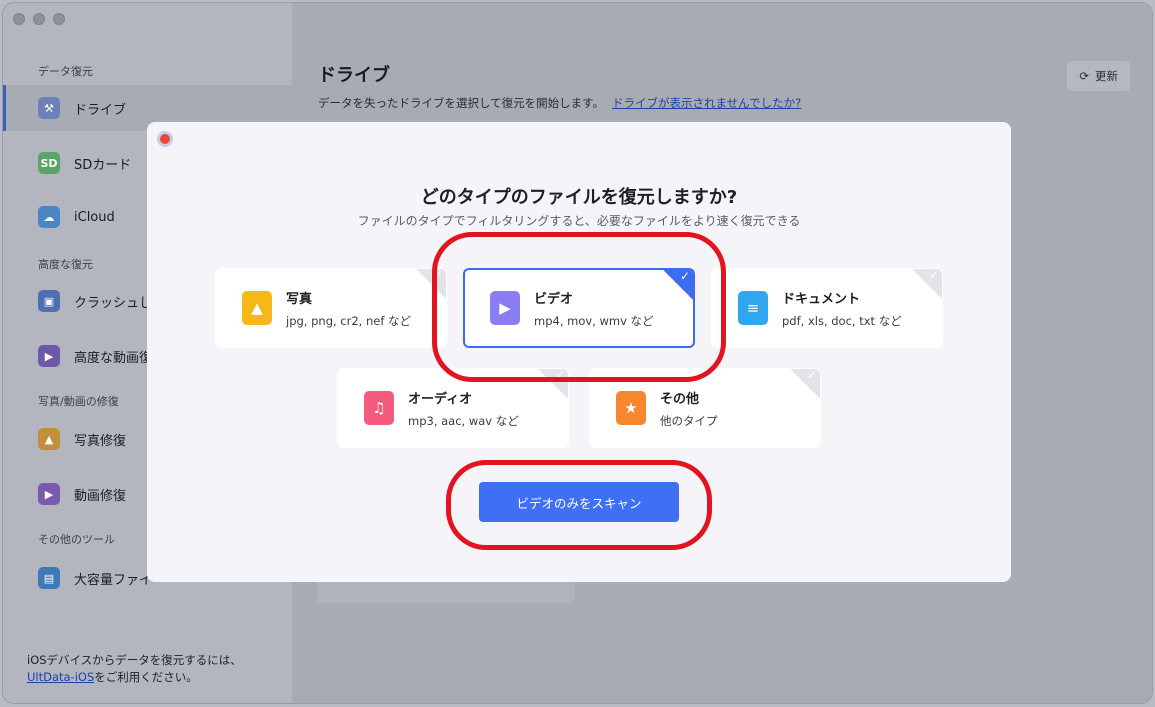 The height and width of the screenshot is (707, 1155). I want to click on sidebar-section-advanced: 高度な復元, so click(65, 264).